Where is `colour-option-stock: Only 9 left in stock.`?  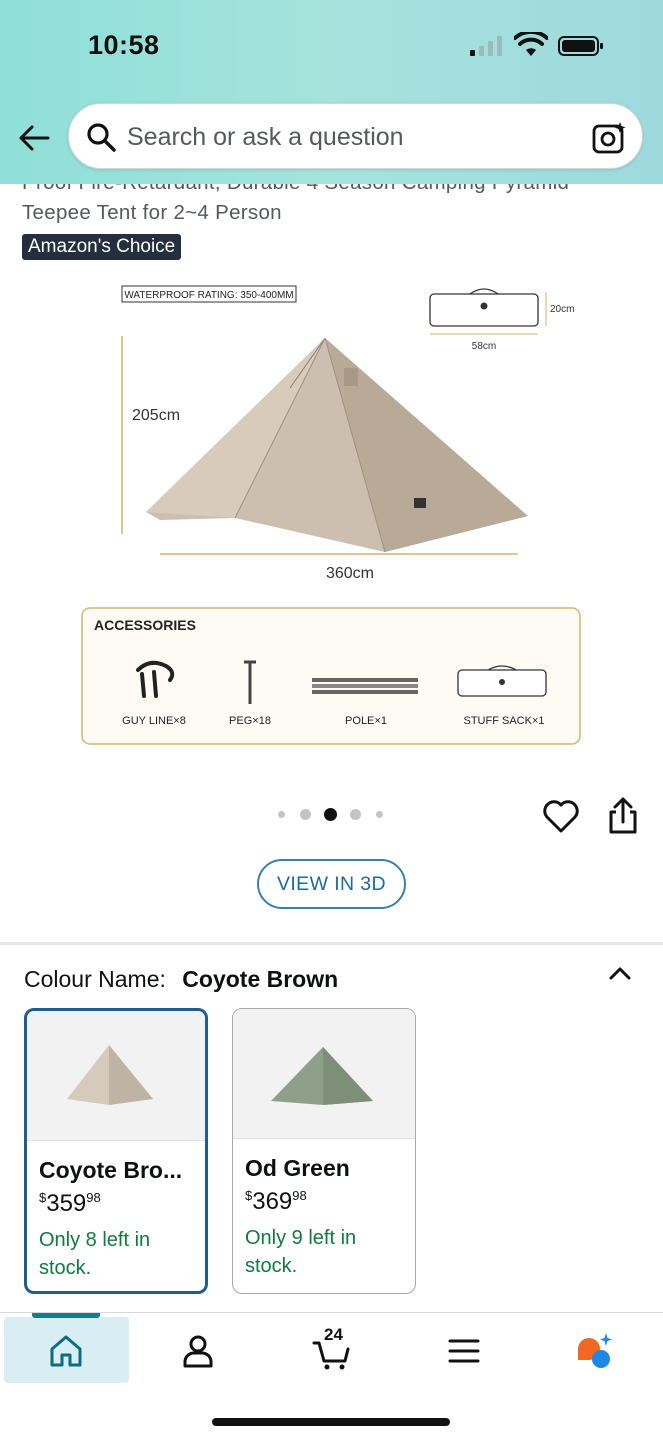
colour-option-stock: Only 9 left in stock. is located at coordinates (301, 1252).